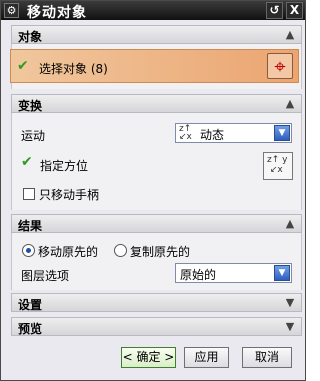 This screenshot has height=381, width=320. Describe the element at coordinates (156, 326) in the screenshot. I see `section-header-preview: 预览 ▼` at that location.